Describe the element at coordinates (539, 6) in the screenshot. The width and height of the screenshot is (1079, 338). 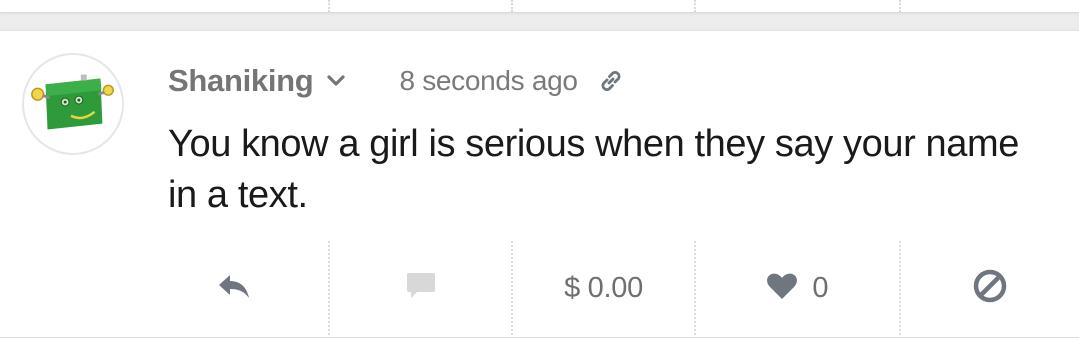
I see `previous-post-card` at that location.